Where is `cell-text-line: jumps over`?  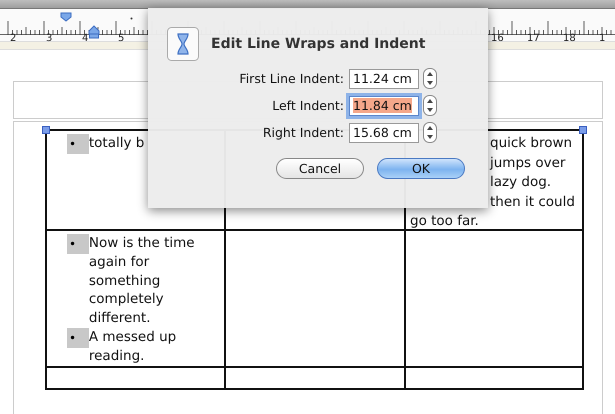
cell-text-line: jumps over is located at coordinates (528, 163).